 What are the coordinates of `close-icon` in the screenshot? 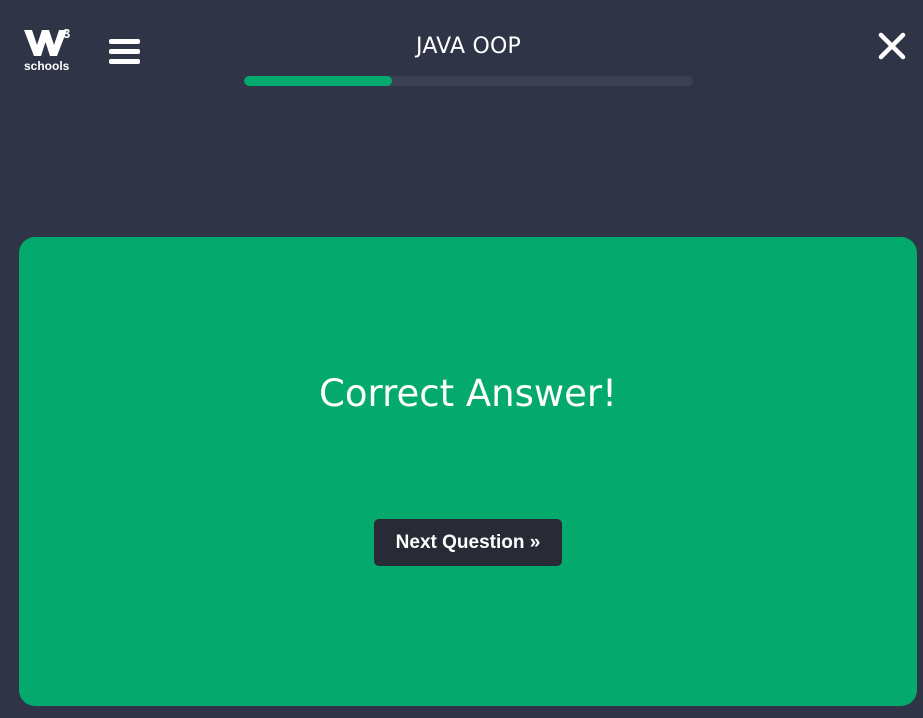 It's located at (892, 46).